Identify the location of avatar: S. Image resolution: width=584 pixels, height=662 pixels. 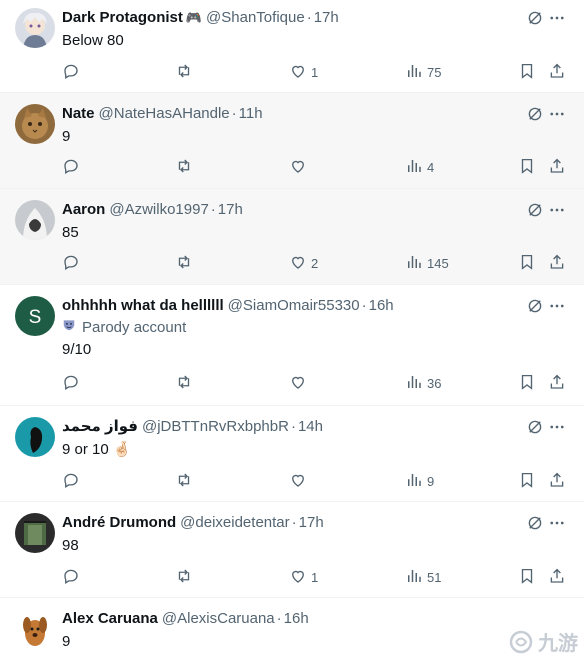
(35, 316).